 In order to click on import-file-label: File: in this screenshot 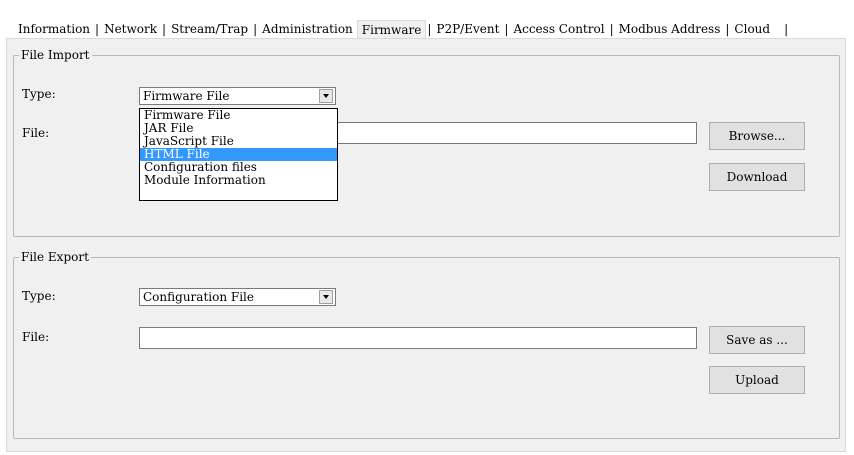, I will do `click(36, 133)`.